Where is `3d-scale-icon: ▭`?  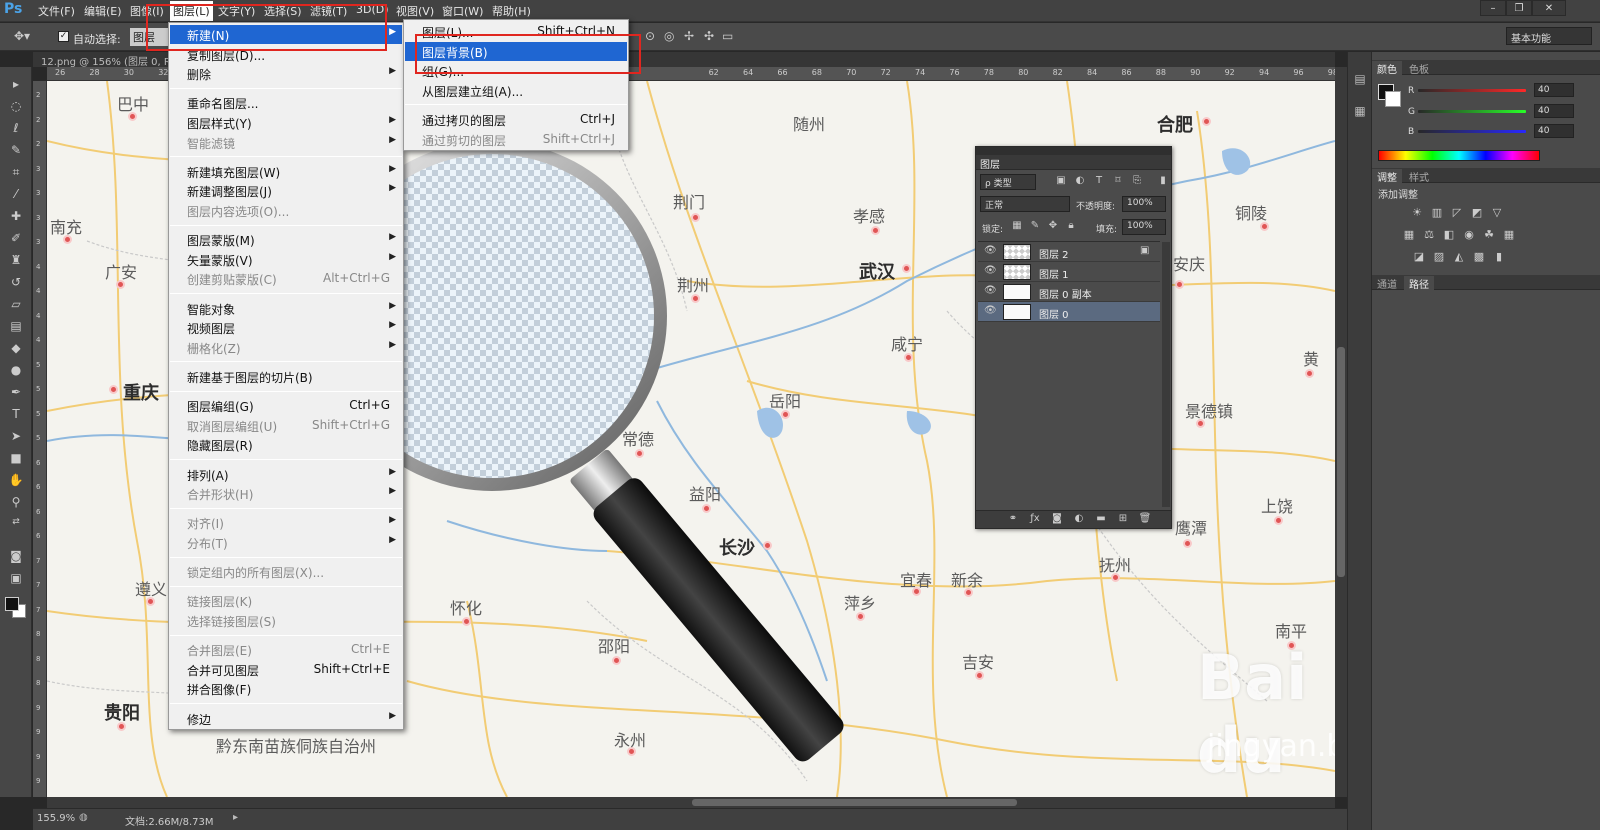 3d-scale-icon: ▭ is located at coordinates (727, 36).